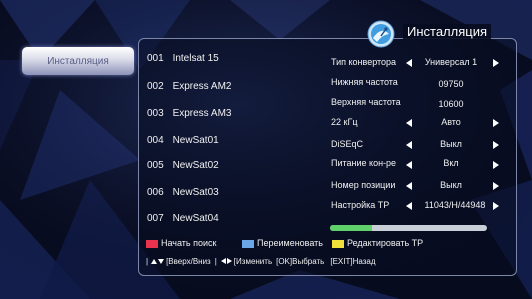  What do you see at coordinates (189, 243) in the screenshot?
I see `red-key-label: Начать поиск` at bounding box center [189, 243].